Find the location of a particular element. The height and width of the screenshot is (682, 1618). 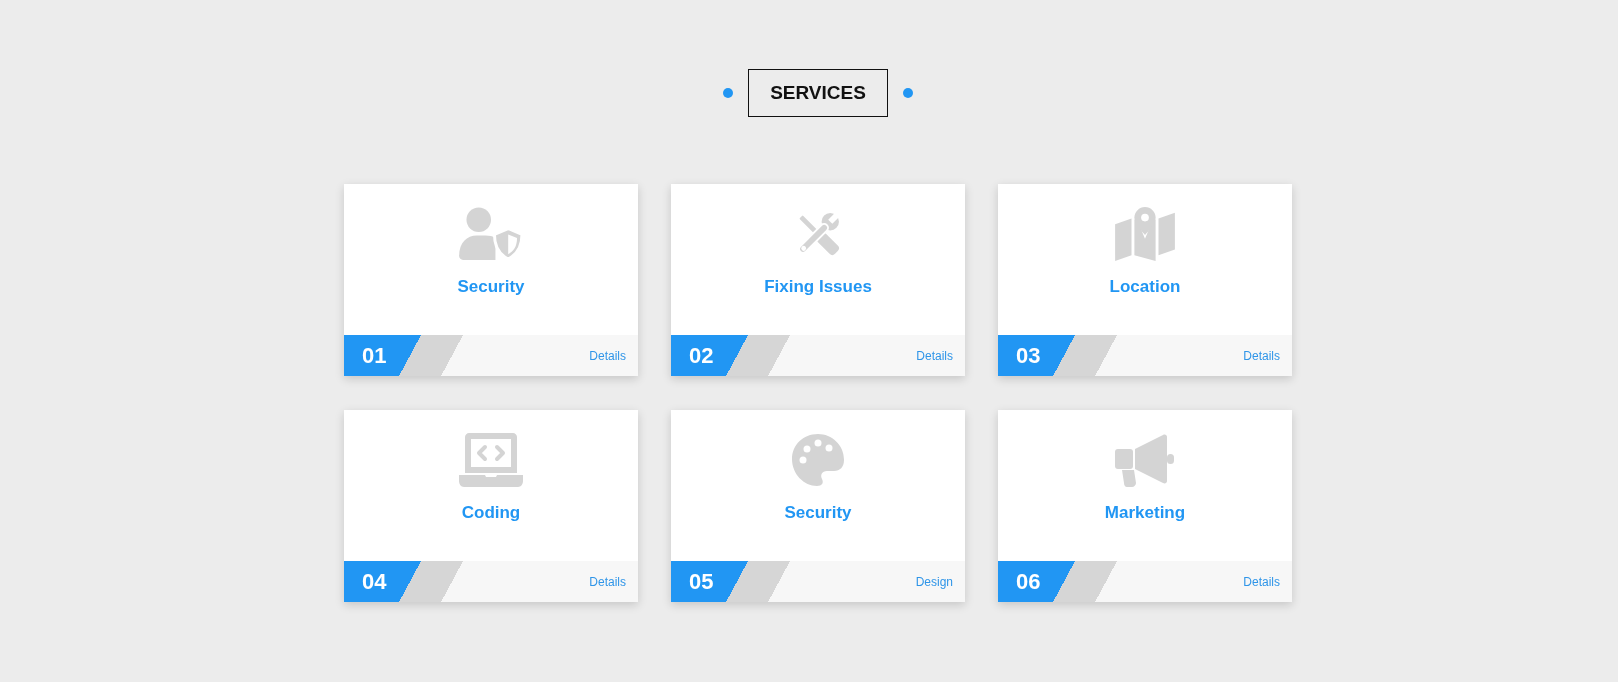

service-title: Fixing Issues is located at coordinates (818, 287).